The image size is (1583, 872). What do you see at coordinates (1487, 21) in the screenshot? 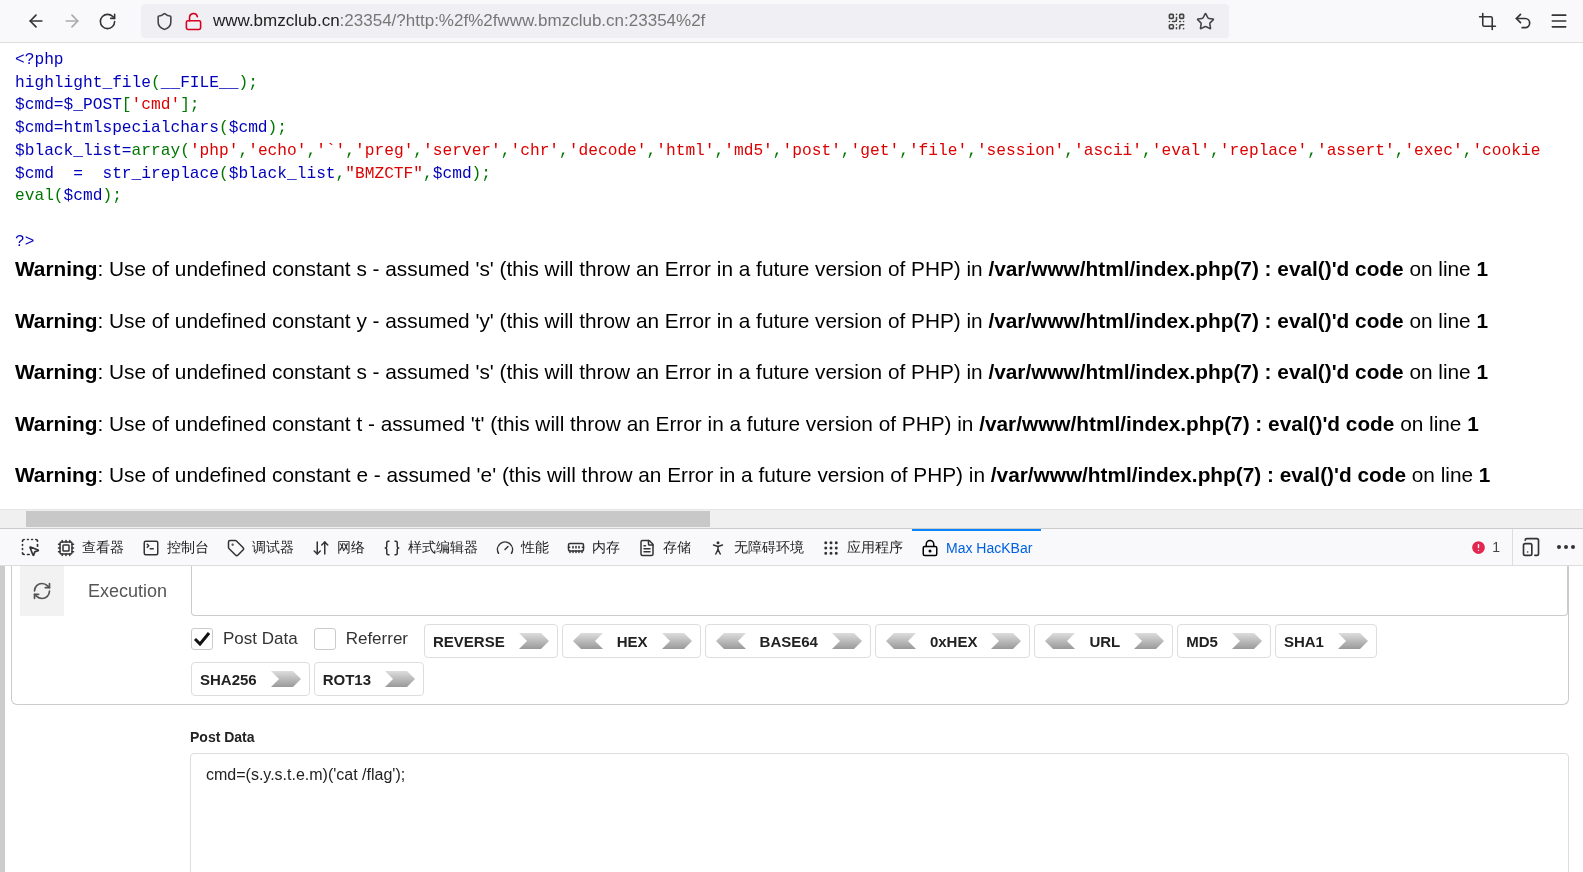
I see `crop-icon` at bounding box center [1487, 21].